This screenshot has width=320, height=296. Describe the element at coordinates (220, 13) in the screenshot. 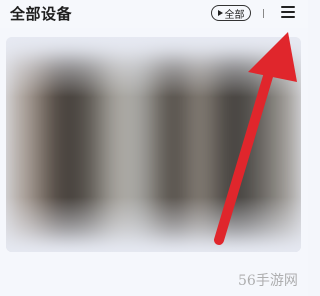

I see `play-triangle-icon` at that location.